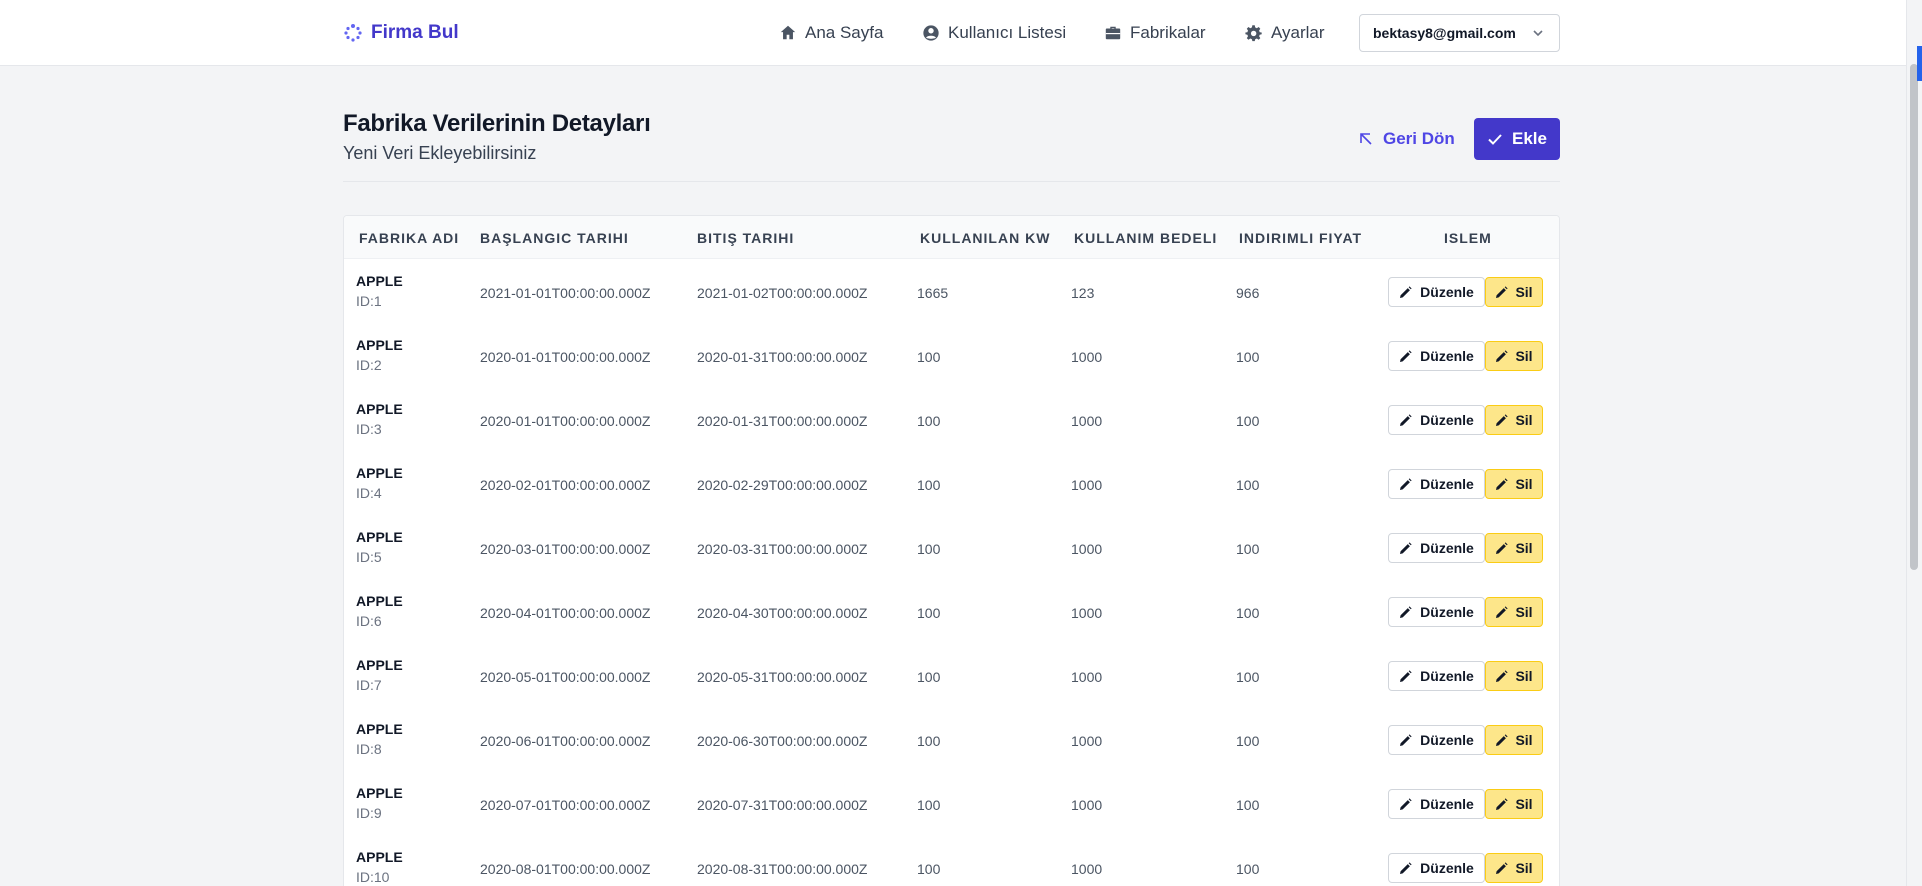 This screenshot has height=886, width=1922. I want to click on start-date: 2020-01-01T00:00:00.000Z, so click(565, 421).